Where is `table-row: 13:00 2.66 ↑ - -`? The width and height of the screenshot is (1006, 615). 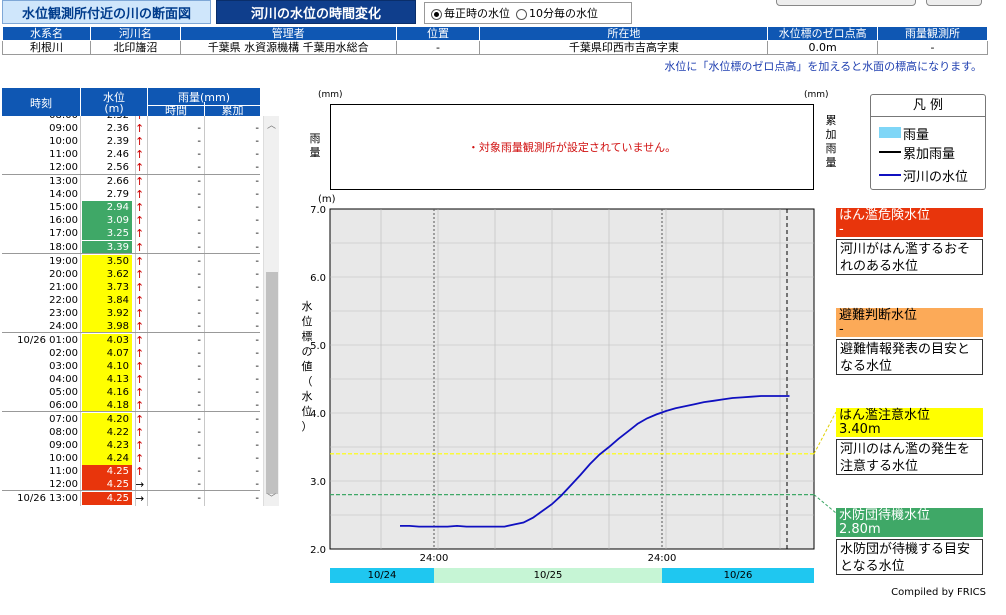
table-row: 13:00 2.66 ↑ - - is located at coordinates (131, 182).